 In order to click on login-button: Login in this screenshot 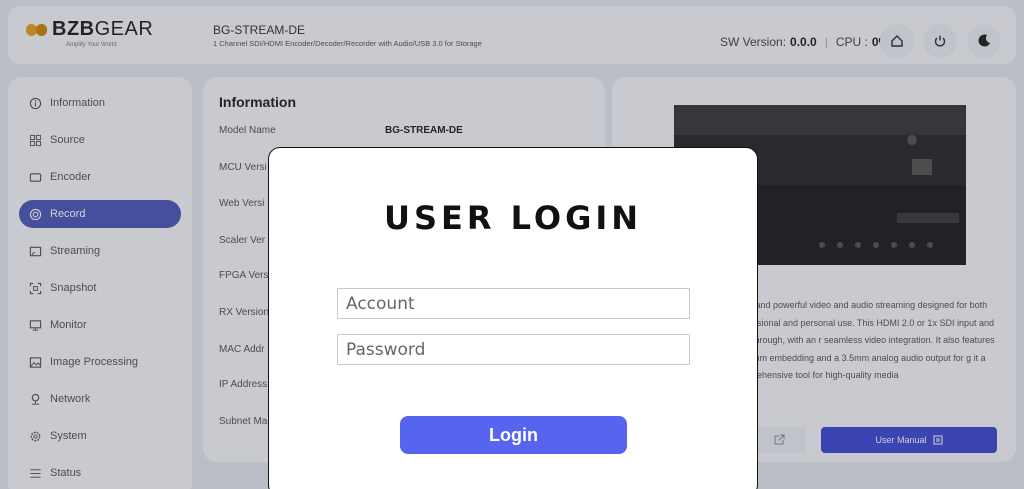, I will do `click(513, 435)`.